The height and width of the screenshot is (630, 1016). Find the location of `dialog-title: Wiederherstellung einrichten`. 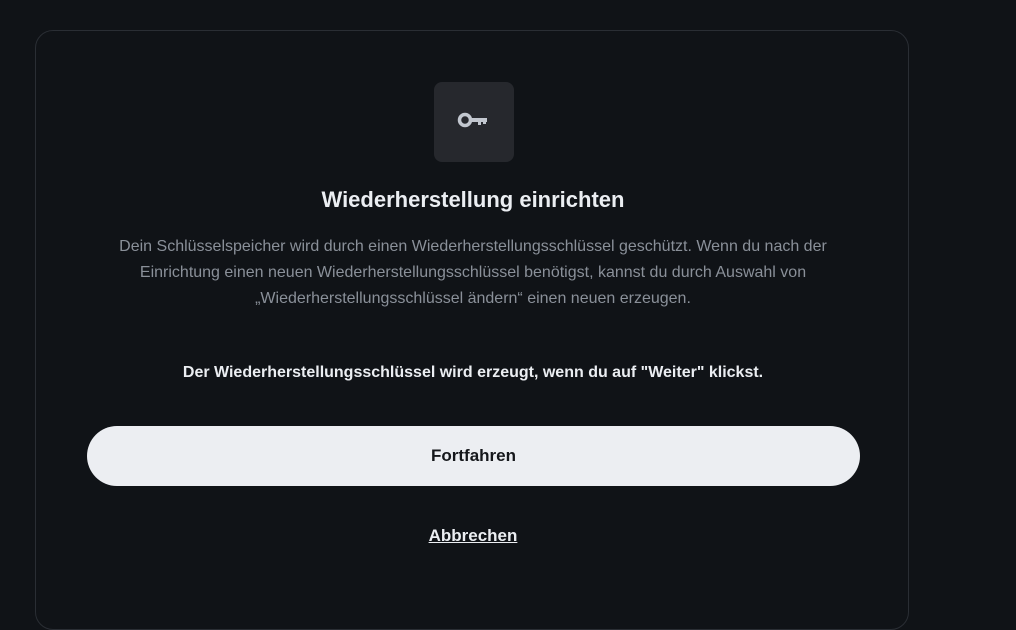

dialog-title: Wiederherstellung einrichten is located at coordinates (473, 199).